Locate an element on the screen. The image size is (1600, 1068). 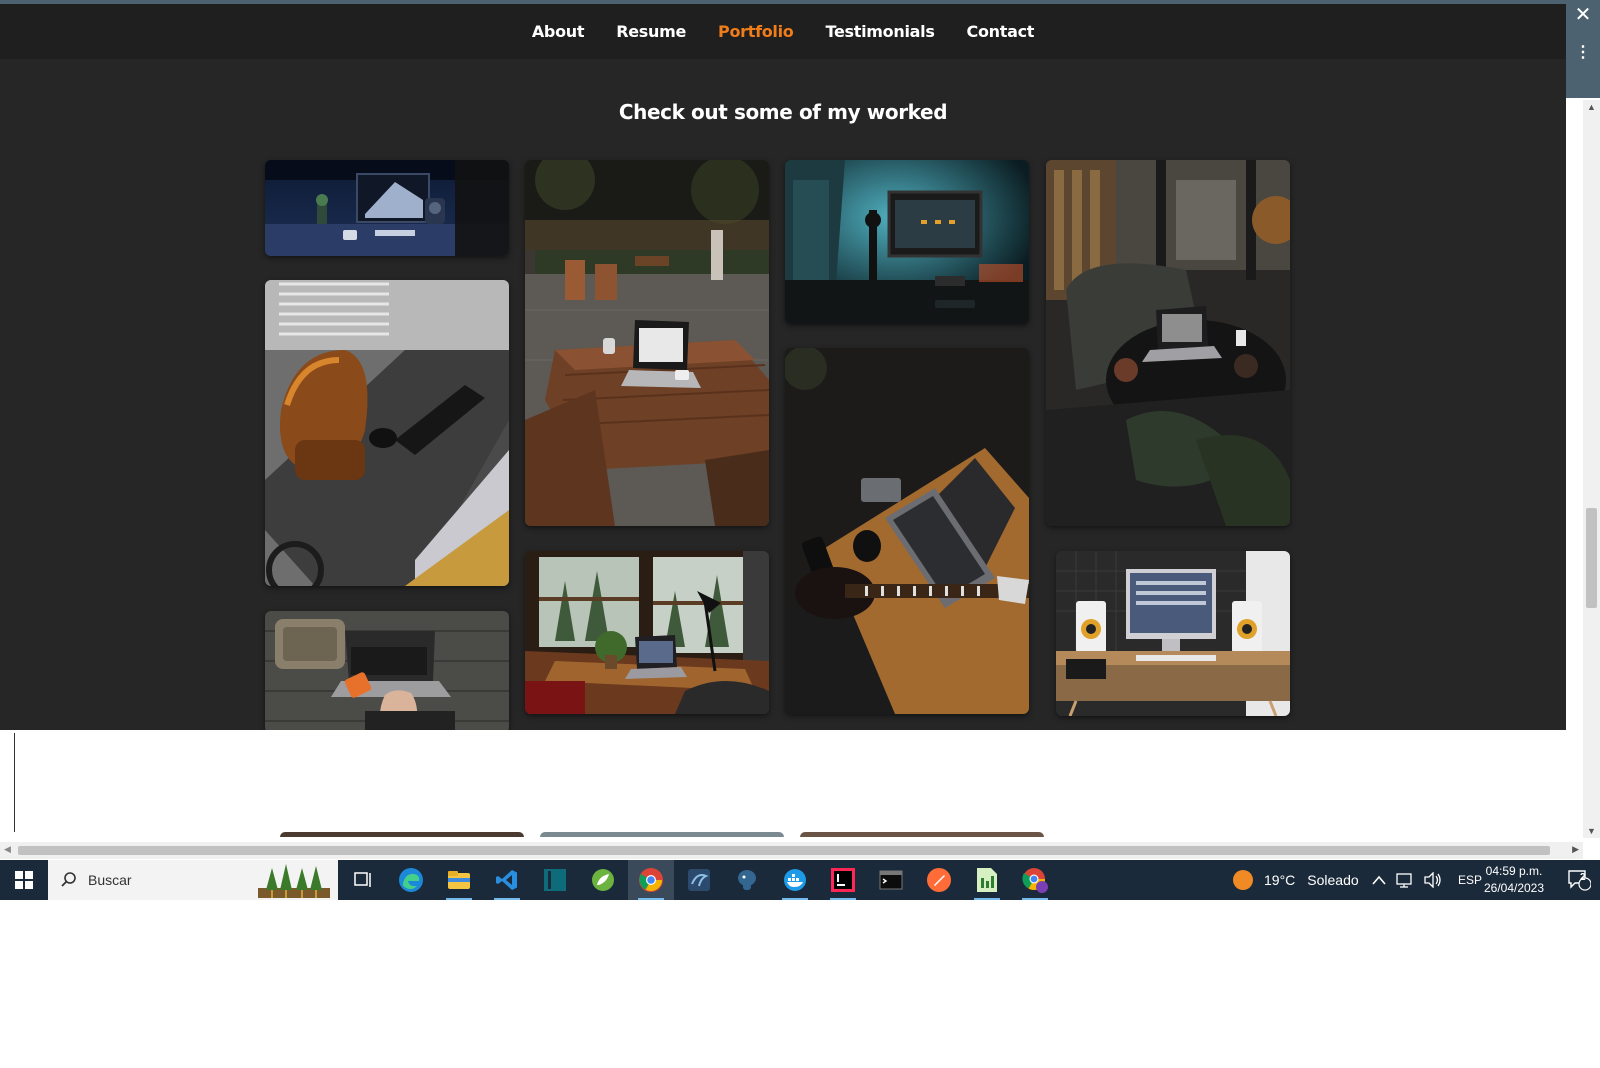
postman-icon is located at coordinates (939, 880).